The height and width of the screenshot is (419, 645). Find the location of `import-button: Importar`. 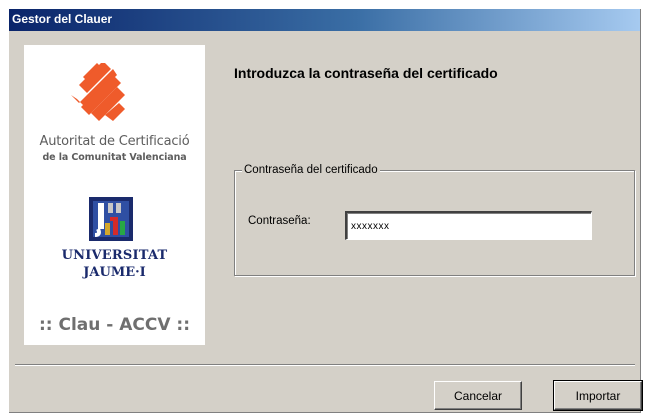

import-button: Importar is located at coordinates (598, 395).